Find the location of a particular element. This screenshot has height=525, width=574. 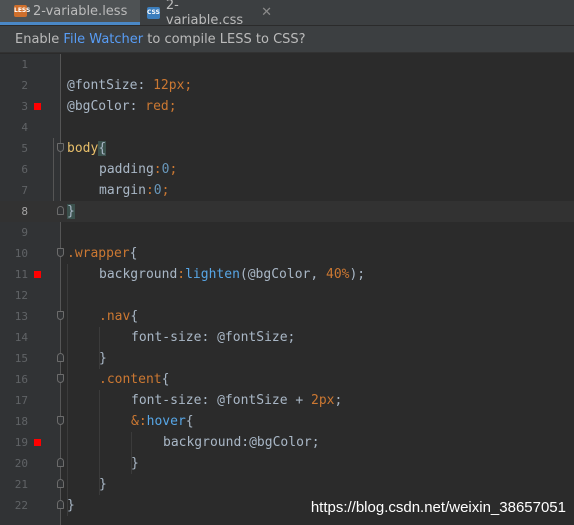

code-line: 17 font-size: @fontSize + 2px; is located at coordinates (287, 400).